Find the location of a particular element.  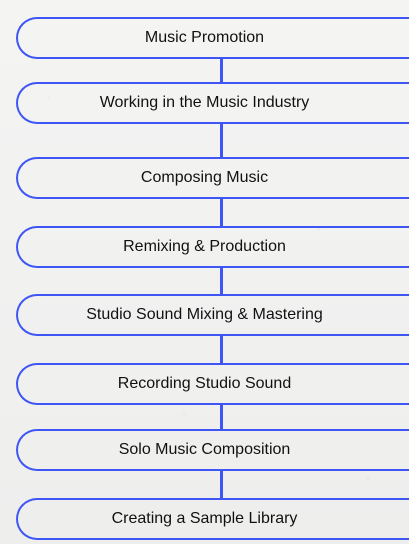

step-label: Solo Music Composition is located at coordinates (204, 449).